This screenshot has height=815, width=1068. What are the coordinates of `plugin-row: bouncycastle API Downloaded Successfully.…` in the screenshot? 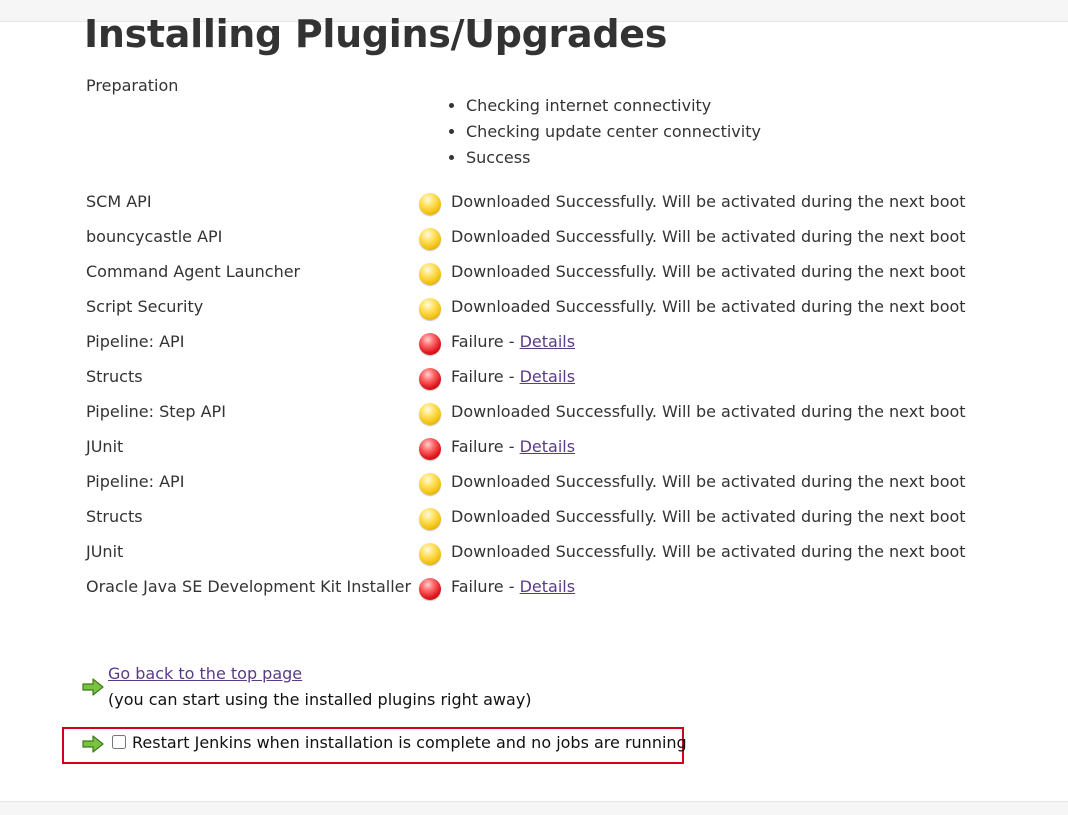 It's located at (526, 237).